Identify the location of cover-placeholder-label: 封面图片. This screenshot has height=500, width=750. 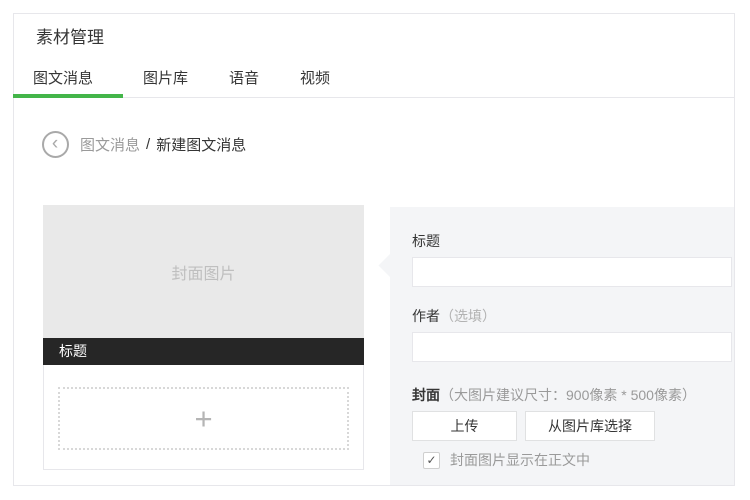
(203, 274).